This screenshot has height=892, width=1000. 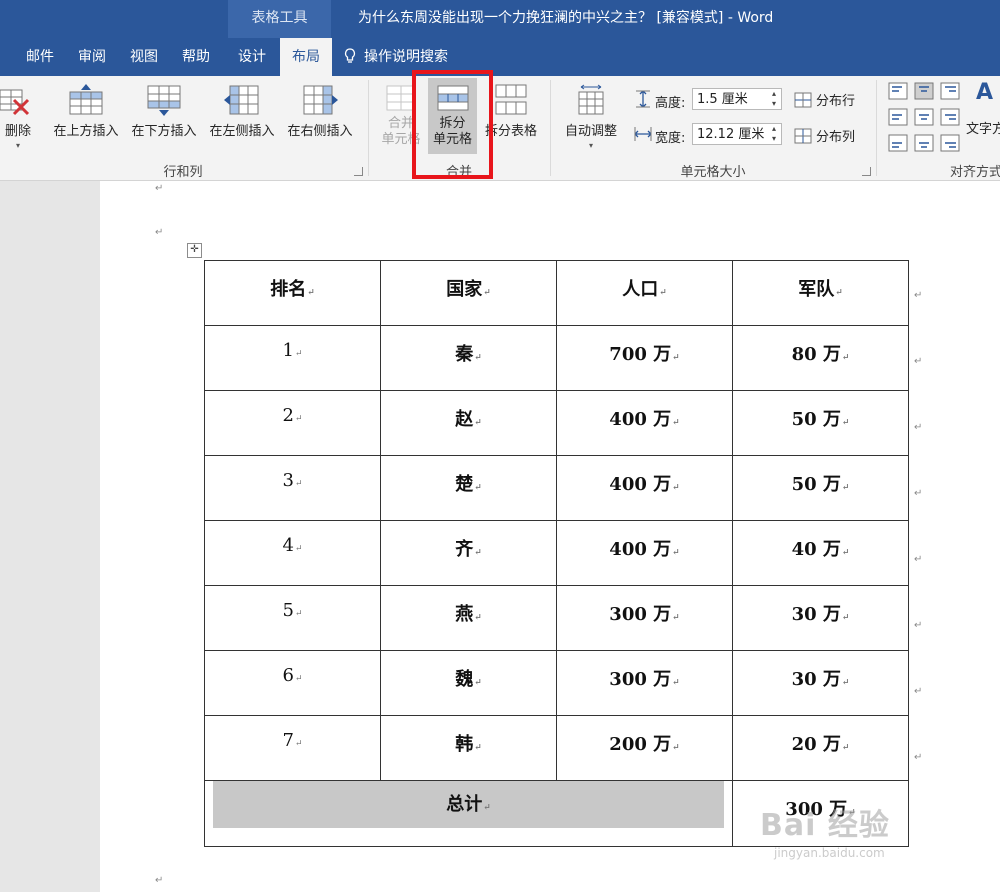 What do you see at coordinates (737, 134) in the screenshot?
I see `column-width-input: 12.12 厘米 ▴ ▾` at bounding box center [737, 134].